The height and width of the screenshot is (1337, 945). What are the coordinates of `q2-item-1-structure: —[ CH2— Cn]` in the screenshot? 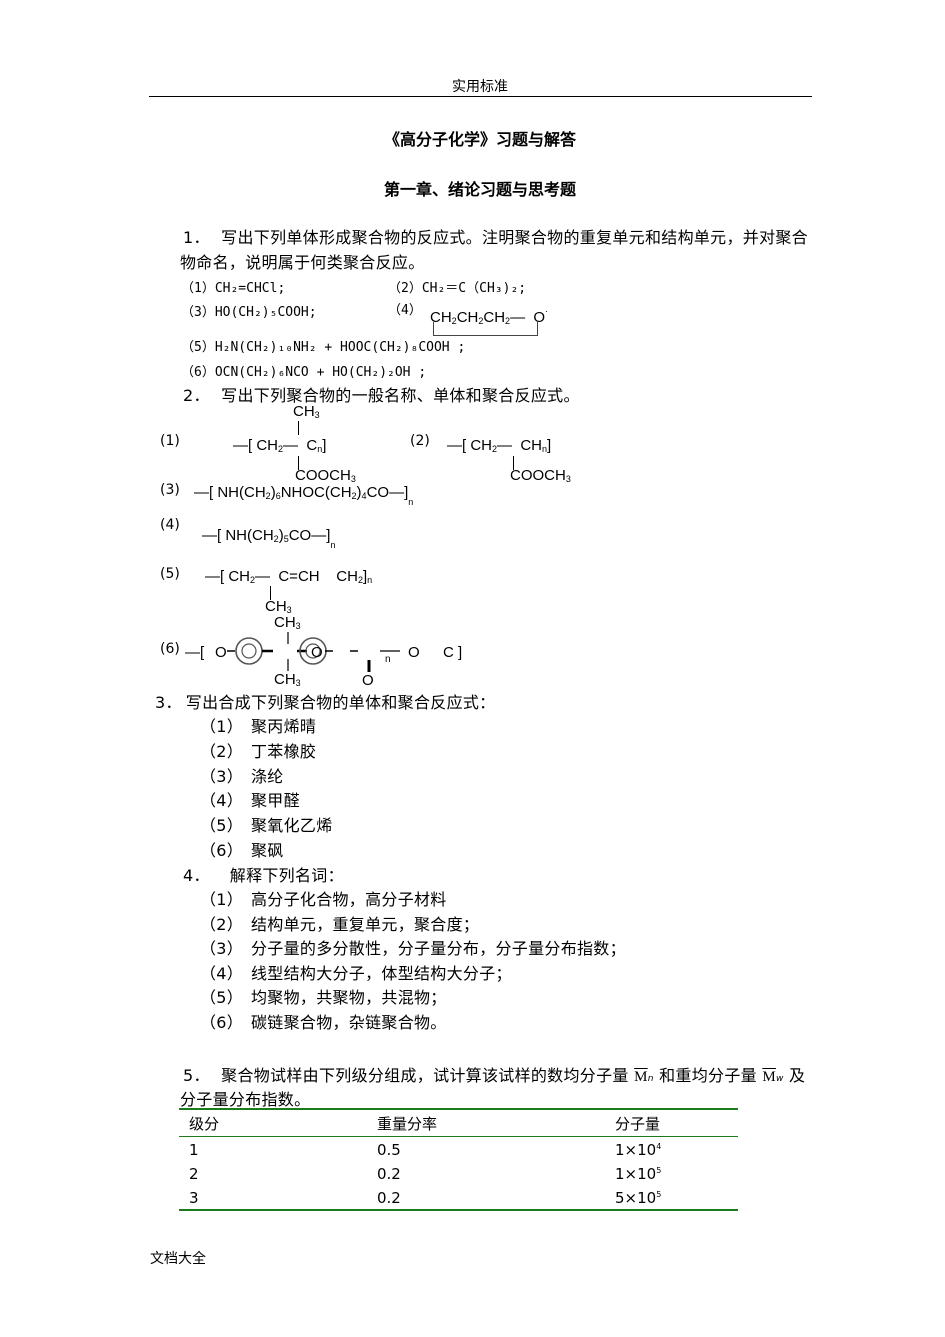 It's located at (280, 445).